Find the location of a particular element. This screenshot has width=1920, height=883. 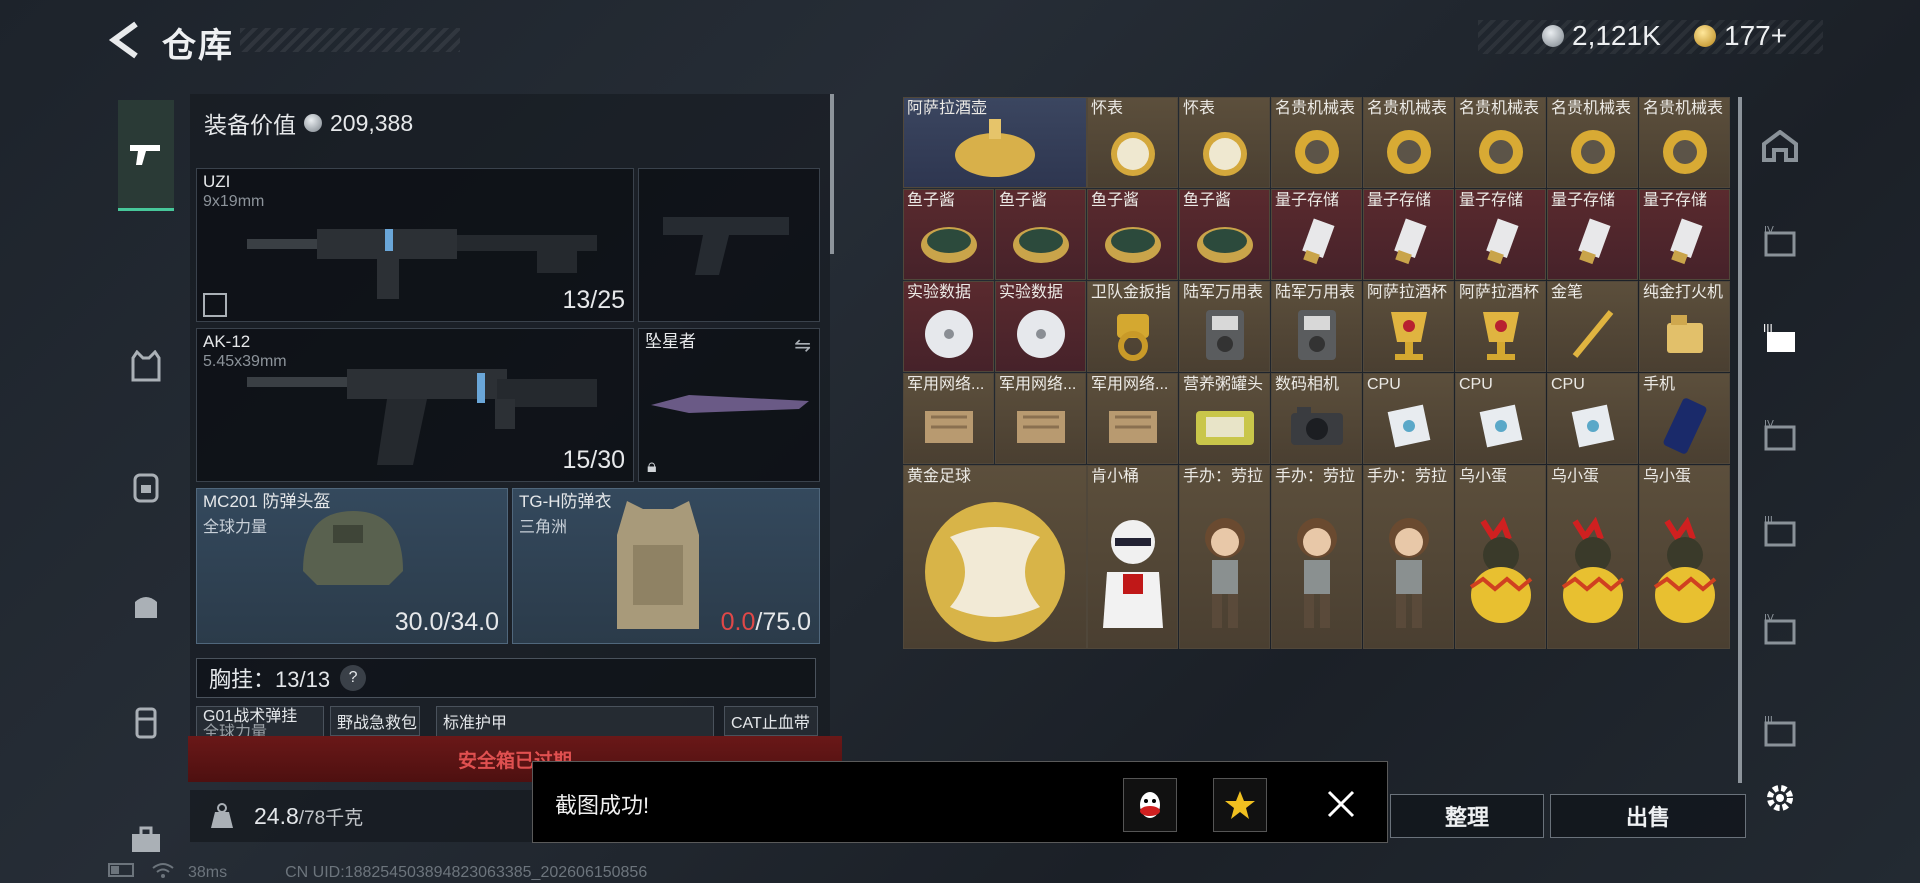

back-arrow-icon is located at coordinates (126, 40).